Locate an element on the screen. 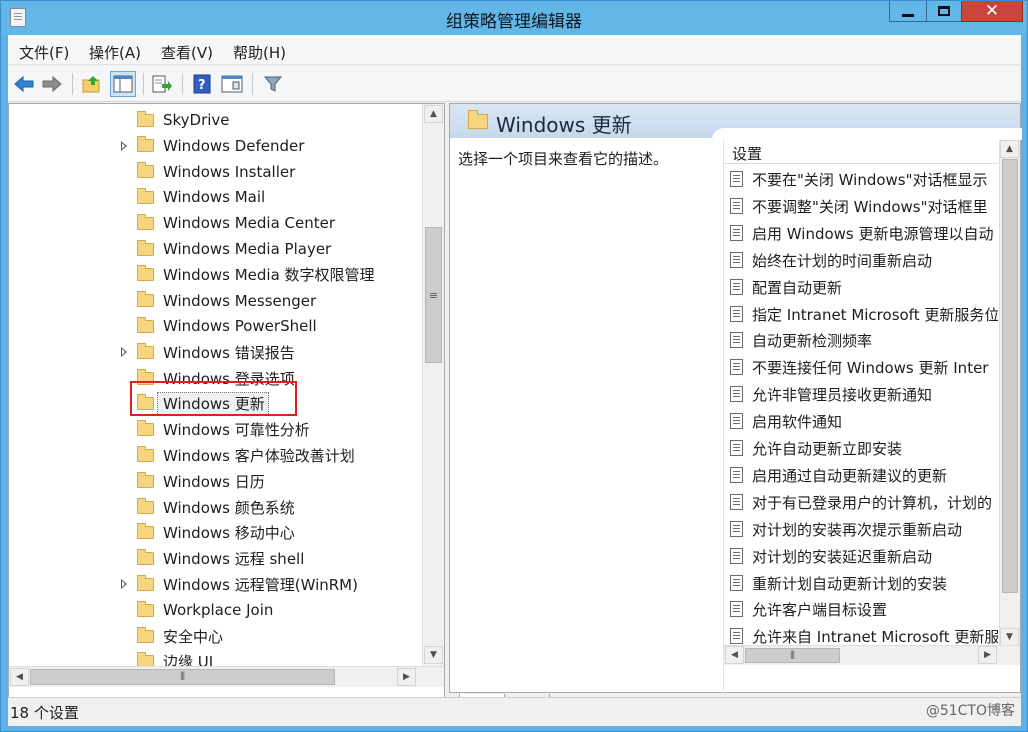 This screenshot has width=1028, height=732. setting-label: 始终在计划的时间重新启动 is located at coordinates (842, 260).